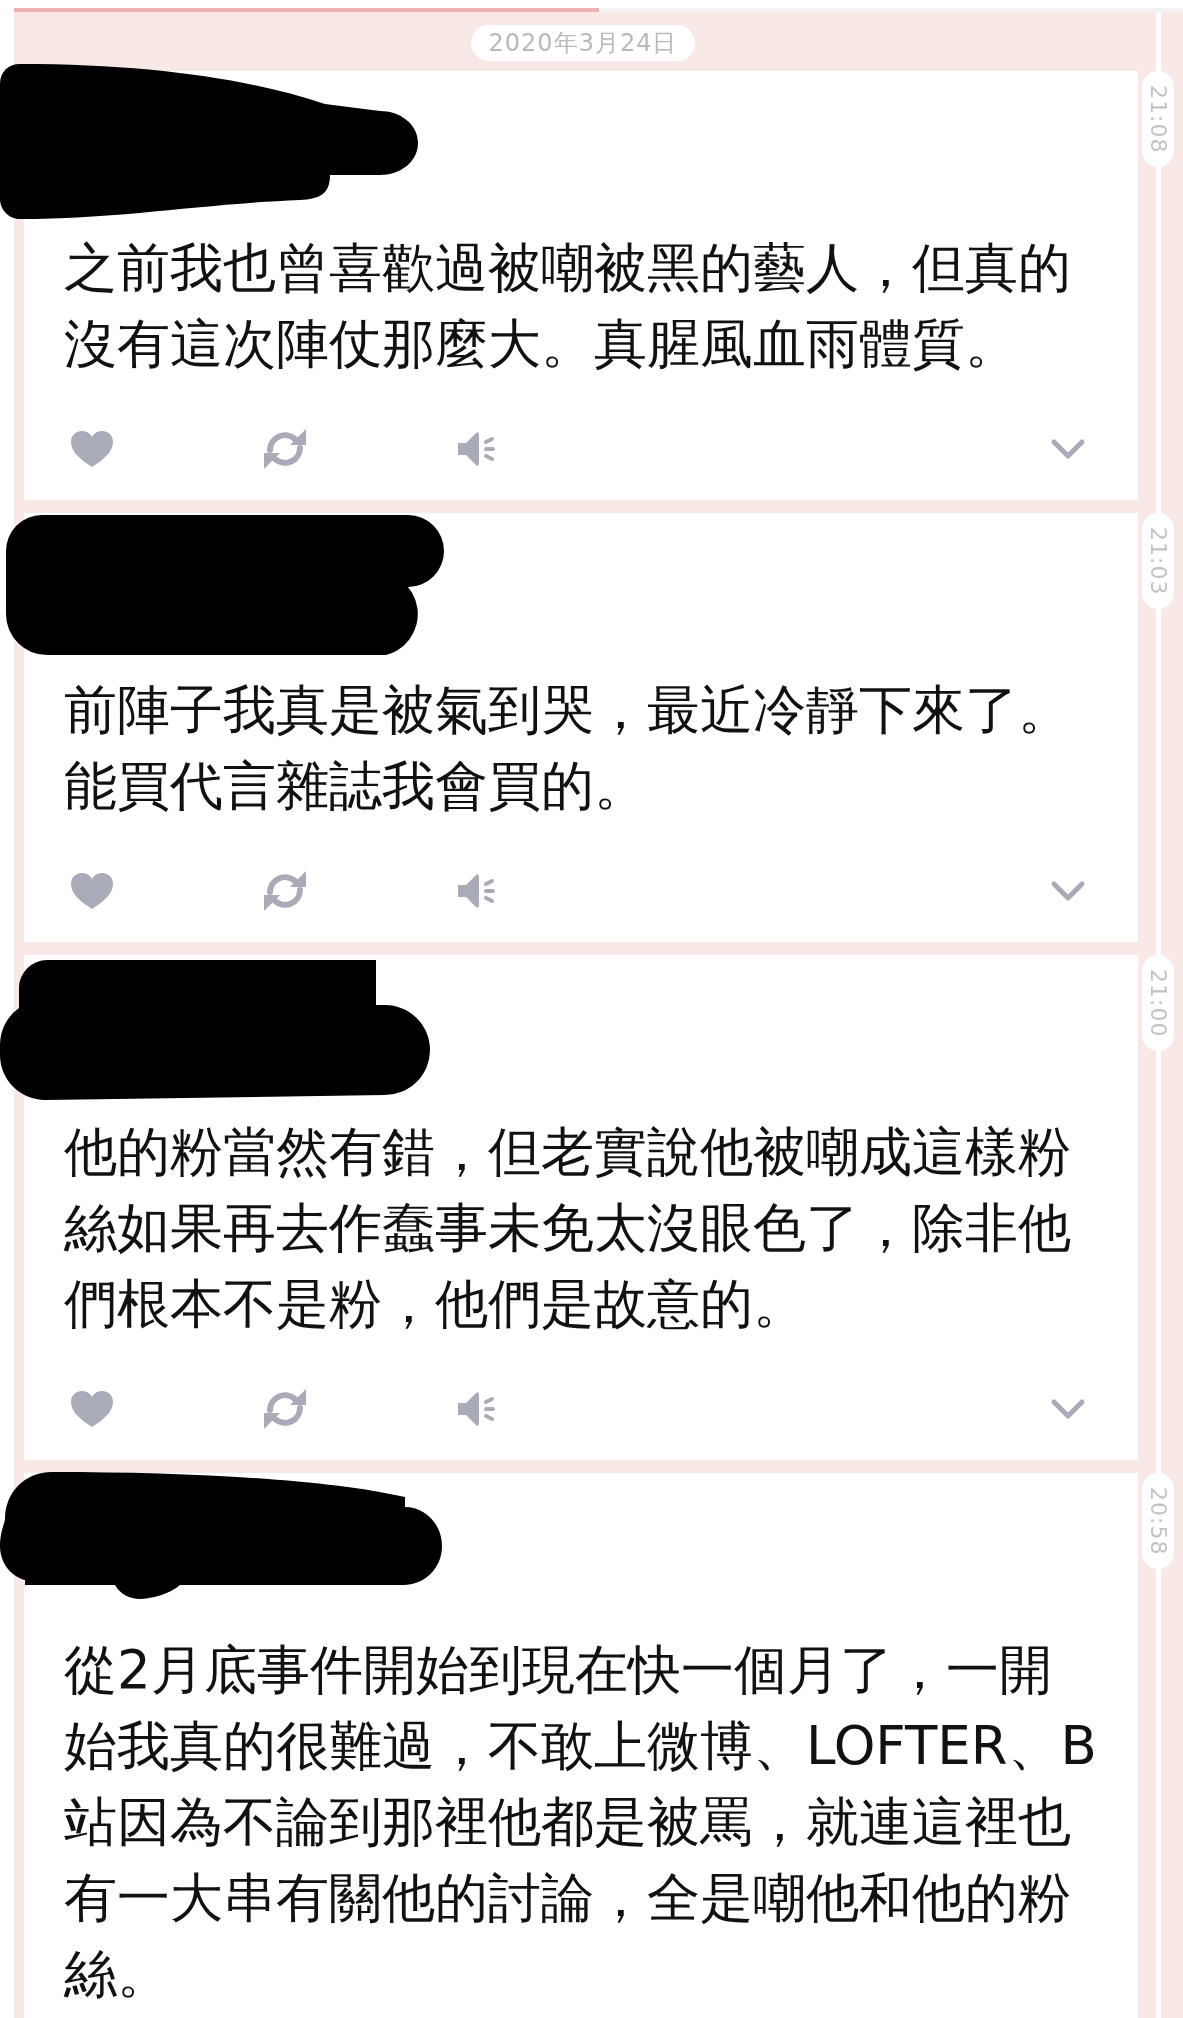 The width and height of the screenshot is (1183, 2018). What do you see at coordinates (568, 306) in the screenshot?
I see `post-text: 之前我也曾喜歡過被嘲被黑的藝人，但真的沒有這次陣仗那麼大。真腥風血雨體質。` at bounding box center [568, 306].